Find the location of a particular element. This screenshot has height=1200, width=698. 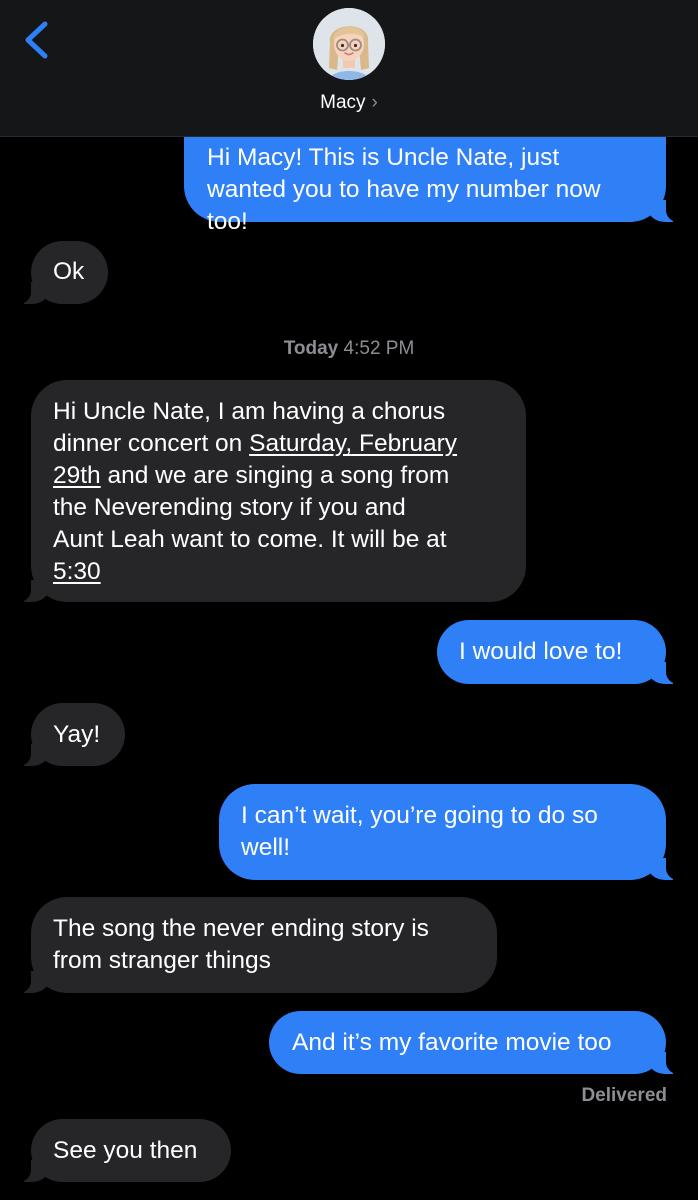

message-bubble-received: Yay! is located at coordinates (71, 734).